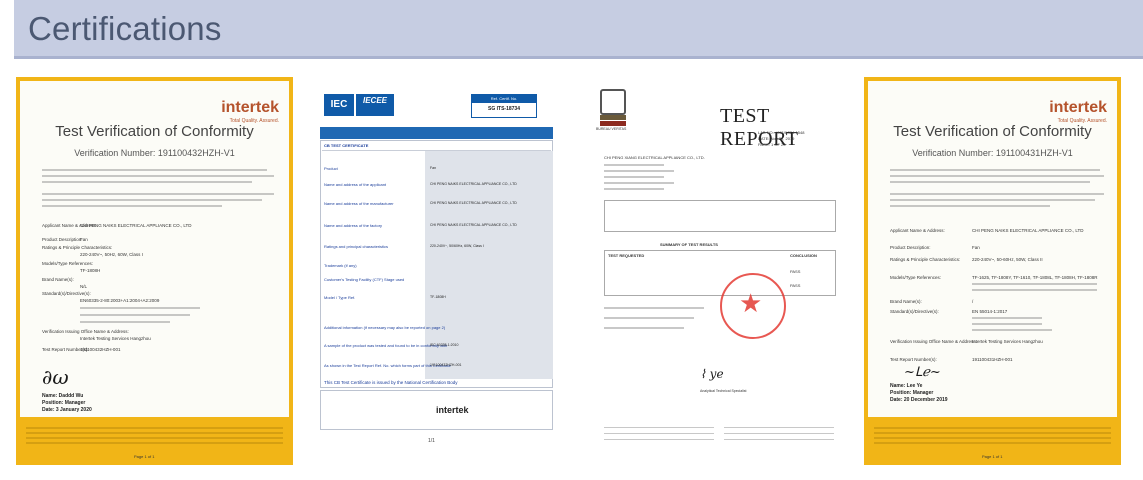 The width and height of the screenshot is (1143, 480). What do you see at coordinates (120, 300) in the screenshot?
I see `field-value: EN60335-2-80:2003+A1:2004+A2:2009` at bounding box center [120, 300].